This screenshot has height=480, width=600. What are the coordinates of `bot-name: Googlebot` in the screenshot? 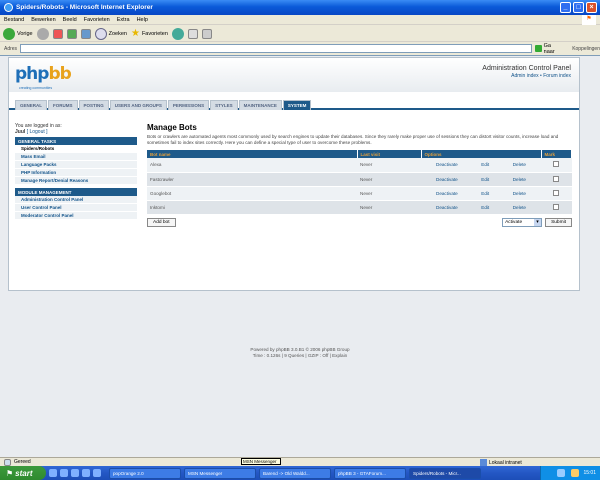 It's located at (252, 193).